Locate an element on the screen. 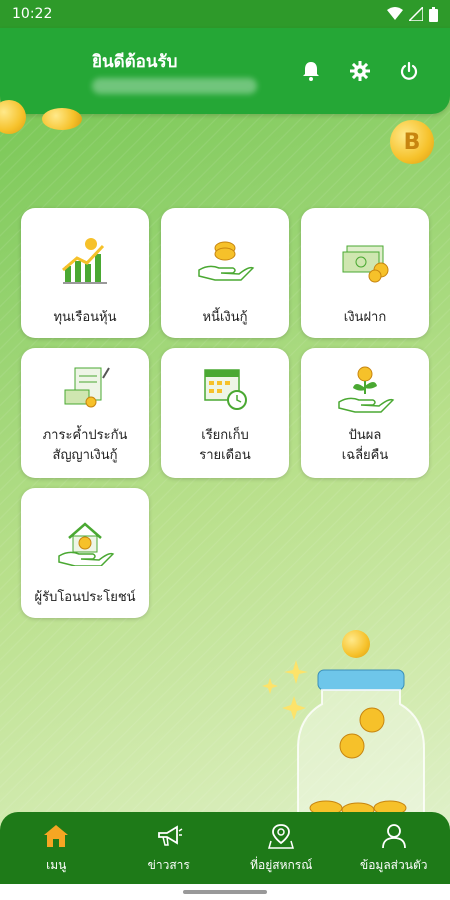 Image resolution: width=450 pixels, height=900 pixels. money-deposit-icon is located at coordinates (365, 264).